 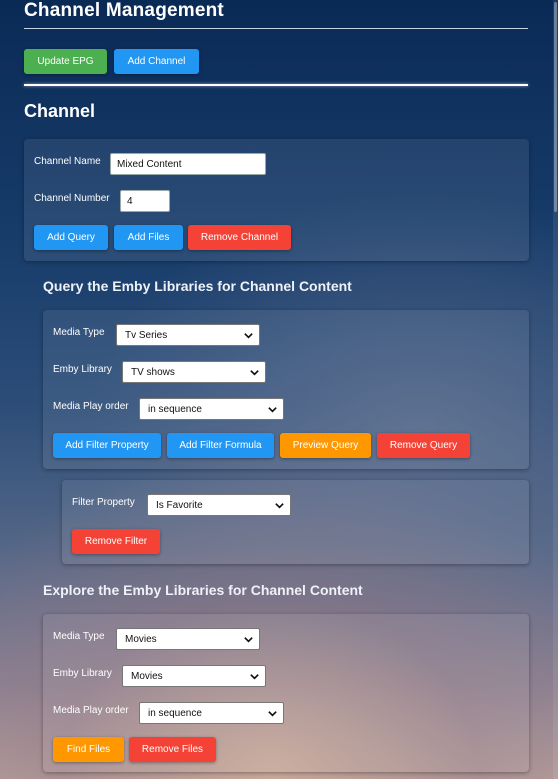 I want to click on explore-play-order-label: Media Play order, so click(x=91, y=710).